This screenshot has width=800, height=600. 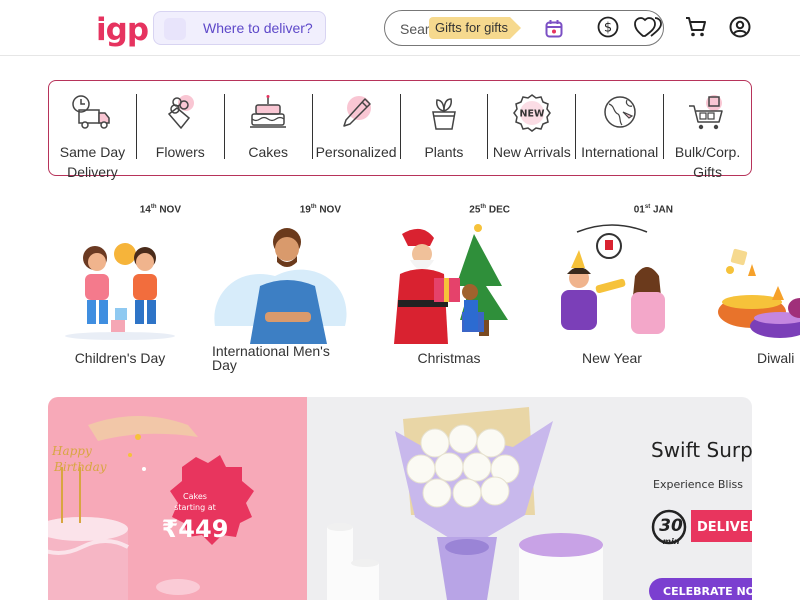 What do you see at coordinates (120, 291) in the screenshot?
I see `childrens-day-illustration` at bounding box center [120, 291].